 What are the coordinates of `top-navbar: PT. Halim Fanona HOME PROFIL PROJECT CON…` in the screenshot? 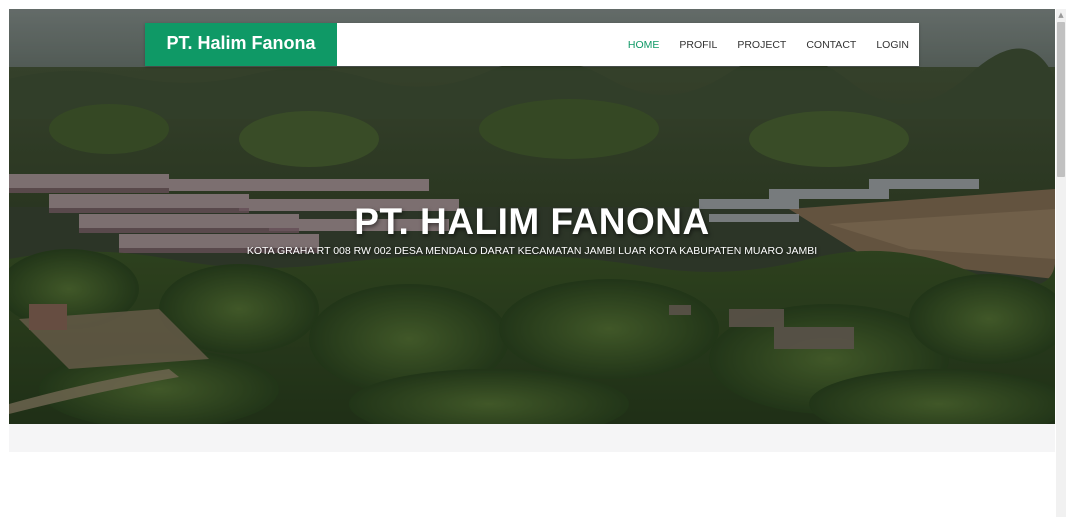 It's located at (532, 44).